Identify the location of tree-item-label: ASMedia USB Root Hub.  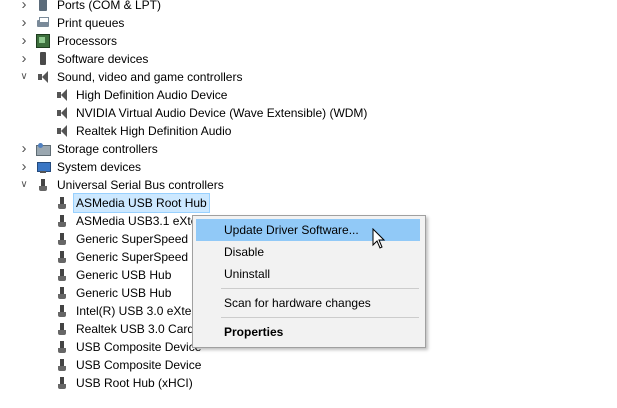
(141, 203).